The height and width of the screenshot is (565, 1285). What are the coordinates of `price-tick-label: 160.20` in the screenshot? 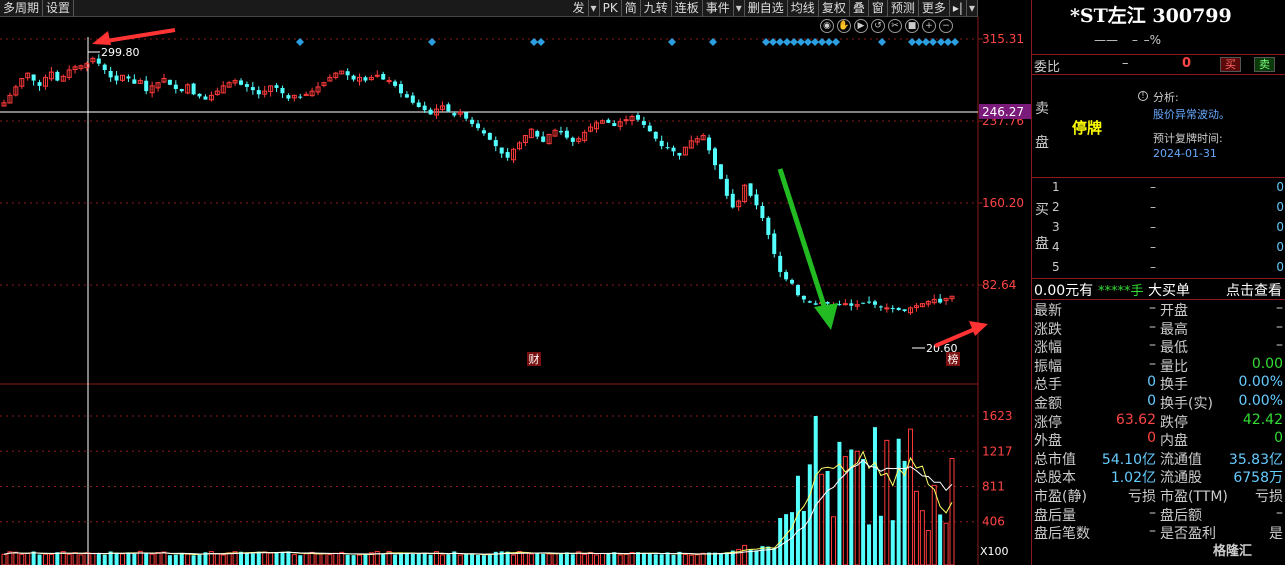 It's located at (1003, 203).